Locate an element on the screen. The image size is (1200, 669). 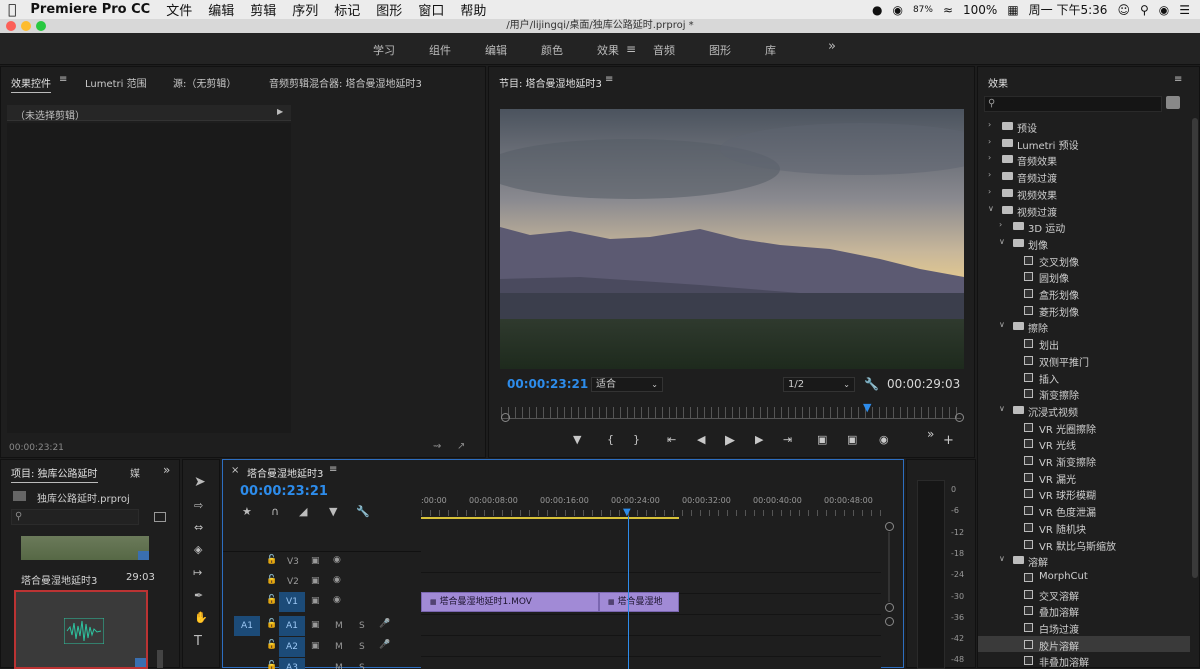
project-search-input: ⚲ is located at coordinates (75, 517).